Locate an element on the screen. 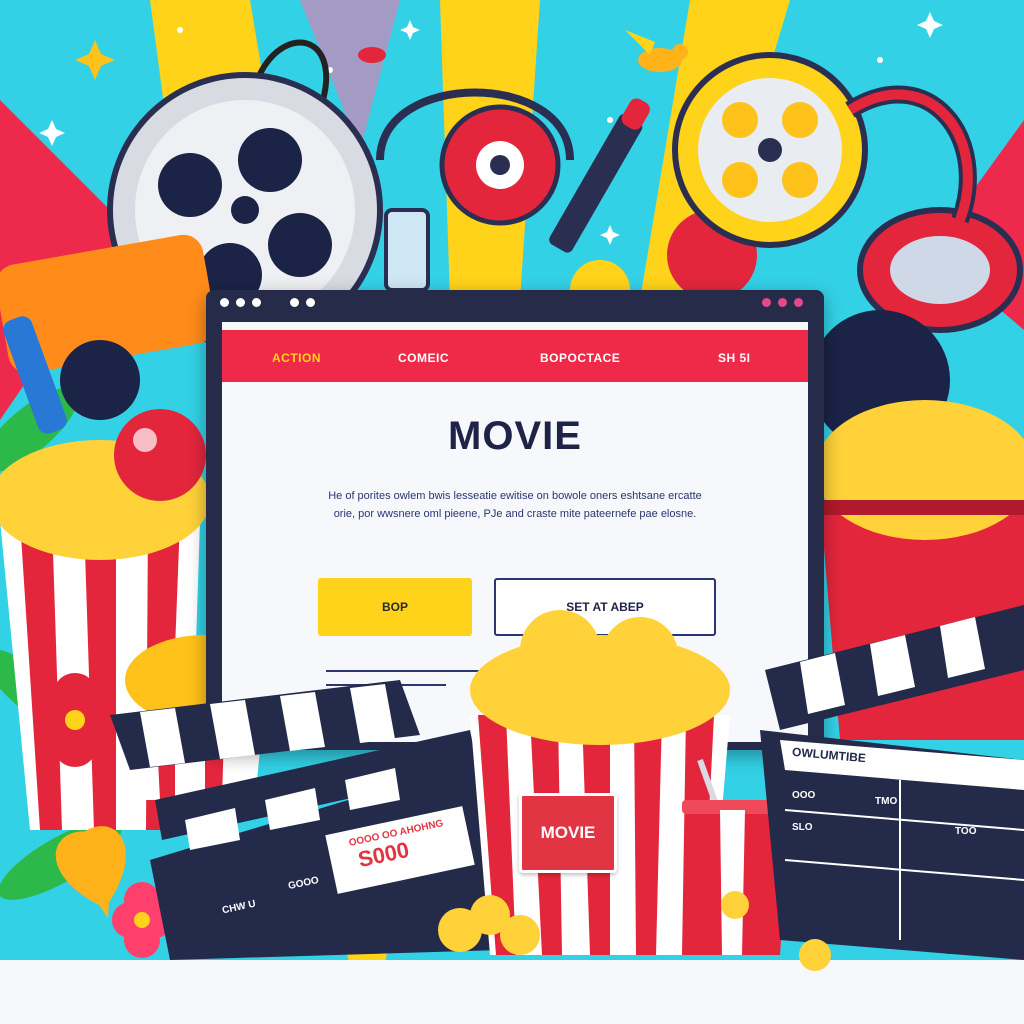 The image size is (1024, 1024). film-reel-right-icon is located at coordinates (770, 150).